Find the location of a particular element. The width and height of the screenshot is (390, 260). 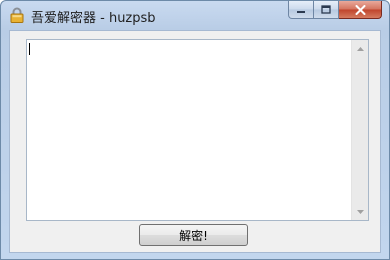

minimize-icon is located at coordinates (301, 9).